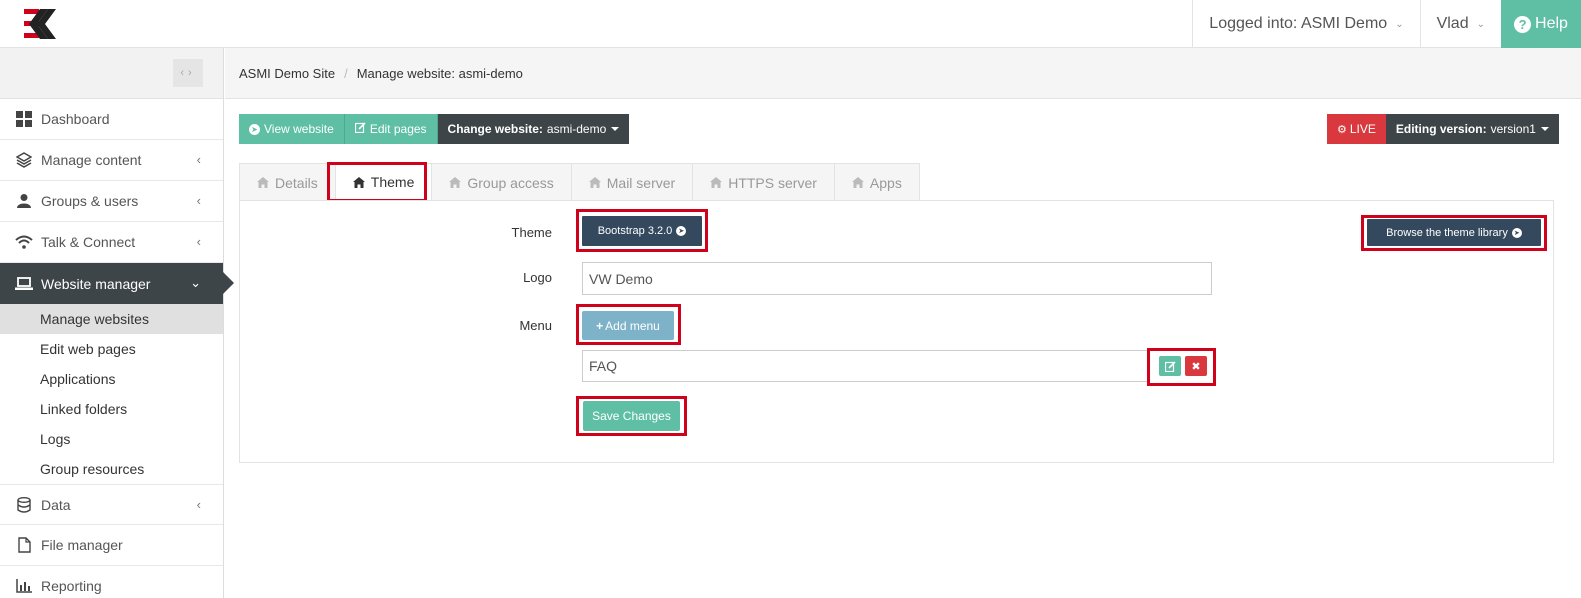 The height and width of the screenshot is (598, 1581). I want to click on save-changes-label: Save Changes, so click(631, 416).